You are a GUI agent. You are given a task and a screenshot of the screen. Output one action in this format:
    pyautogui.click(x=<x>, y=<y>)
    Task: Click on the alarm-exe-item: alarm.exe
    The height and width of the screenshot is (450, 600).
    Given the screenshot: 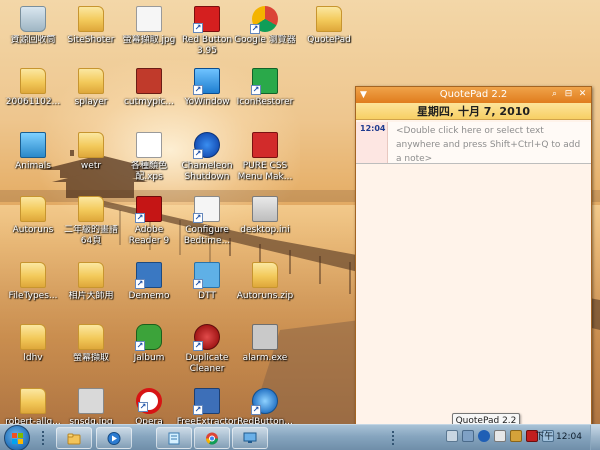 What is the action you would take?
    pyautogui.click(x=265, y=344)
    